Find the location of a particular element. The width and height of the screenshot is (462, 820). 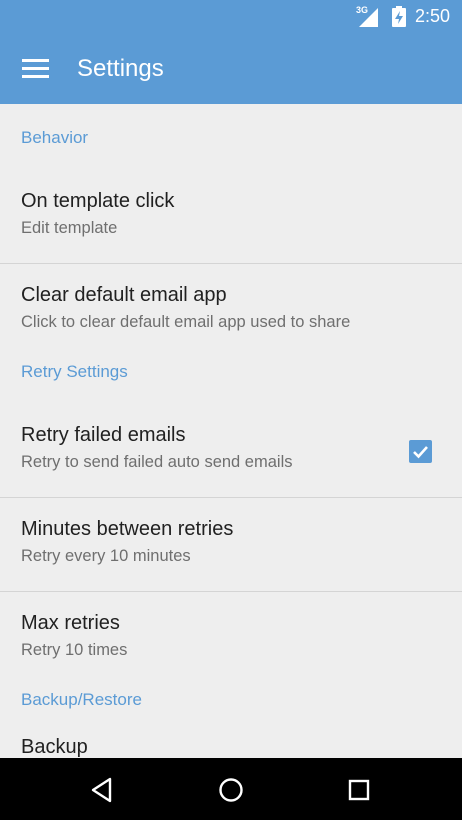

home-circle-icon is located at coordinates (231, 790).